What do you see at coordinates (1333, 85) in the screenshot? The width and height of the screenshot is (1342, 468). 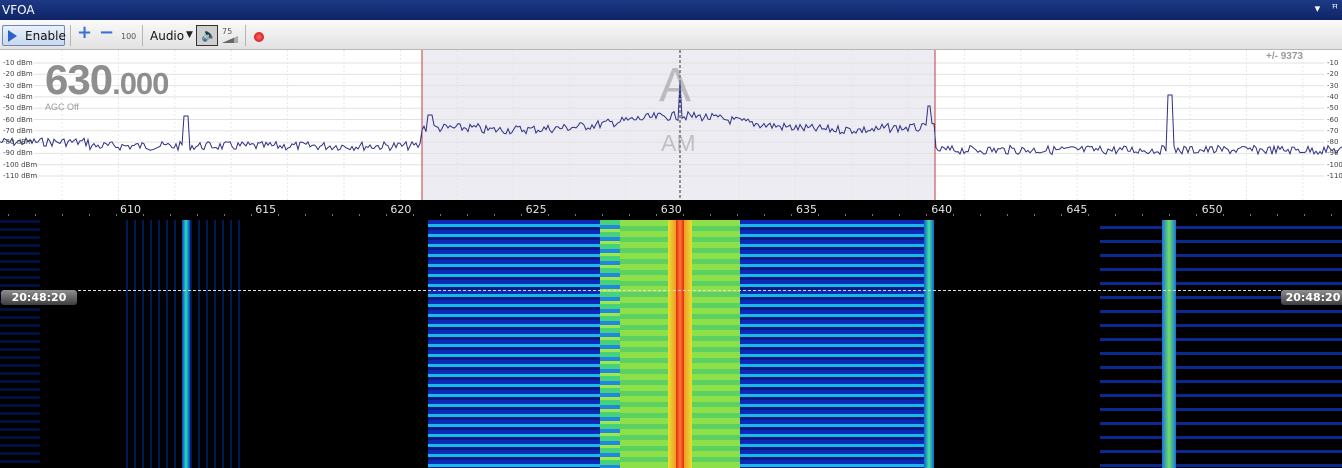 I see `db-label: -30` at bounding box center [1333, 85].